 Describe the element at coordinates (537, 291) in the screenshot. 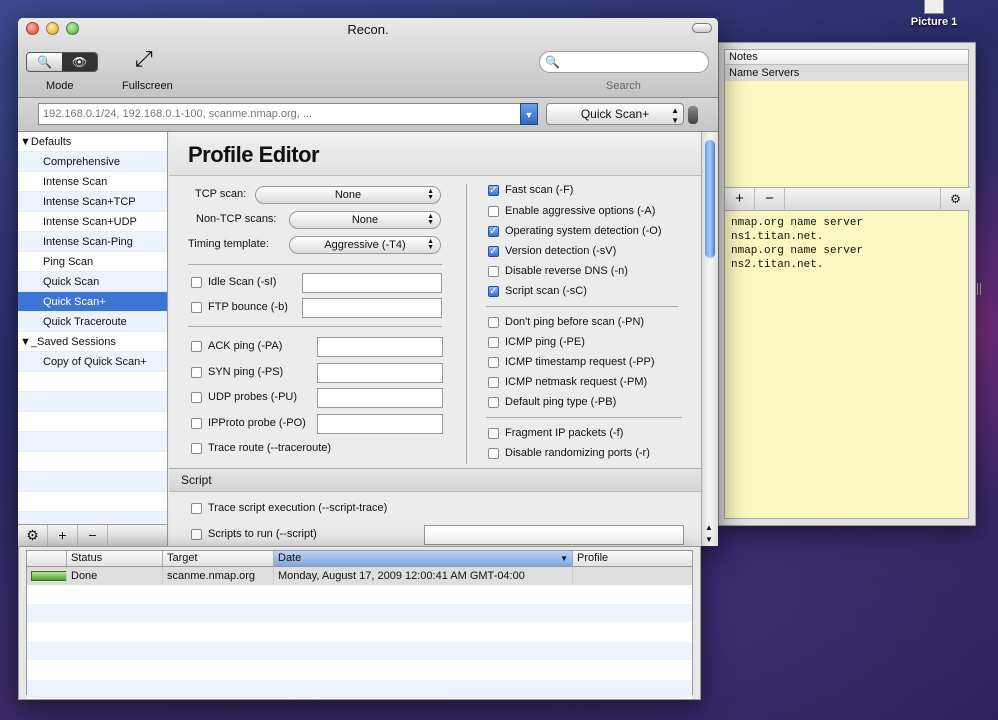

I see `script-scan-checkbox: ✓ Script scan (-sC)` at that location.